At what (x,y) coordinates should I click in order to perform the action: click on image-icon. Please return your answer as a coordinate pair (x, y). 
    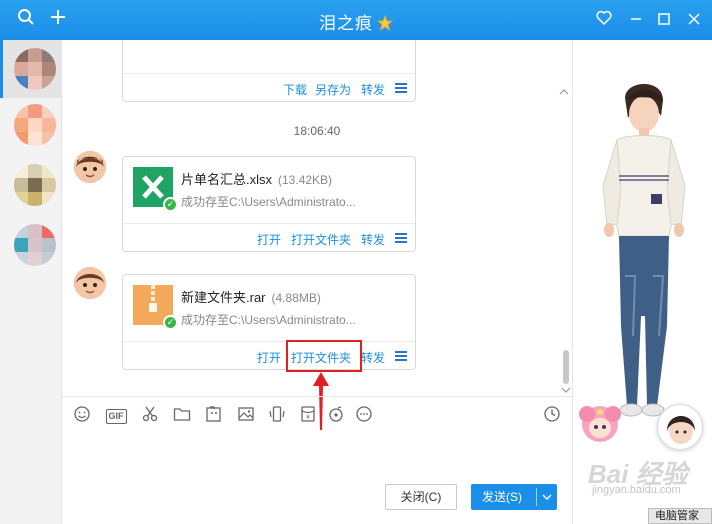
    Looking at the image, I should click on (246, 415).